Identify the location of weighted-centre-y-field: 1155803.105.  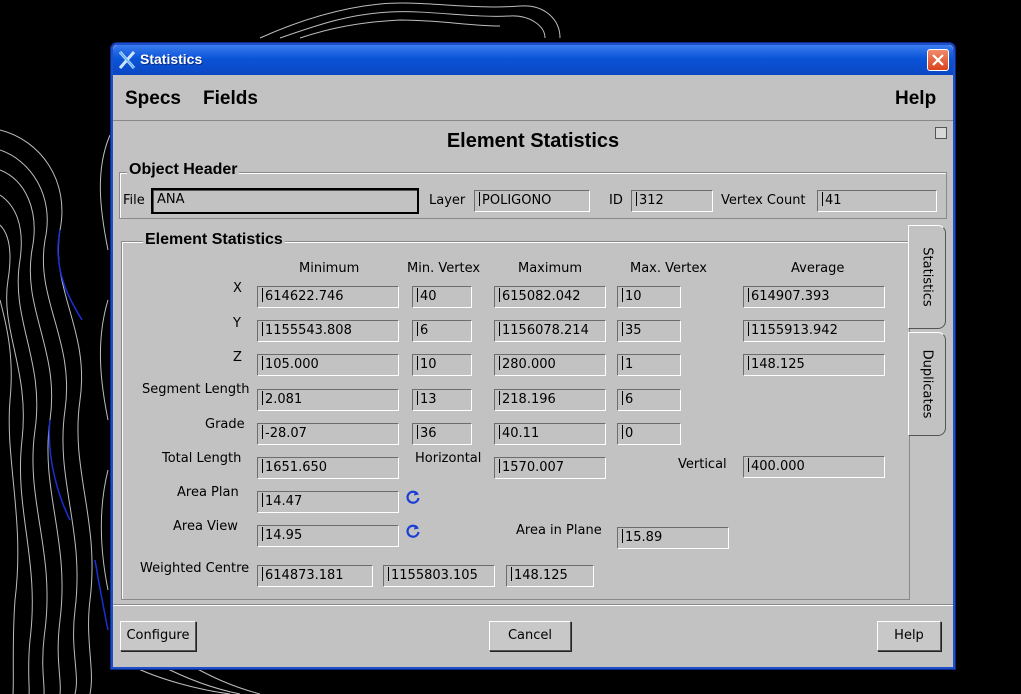
(439, 576).